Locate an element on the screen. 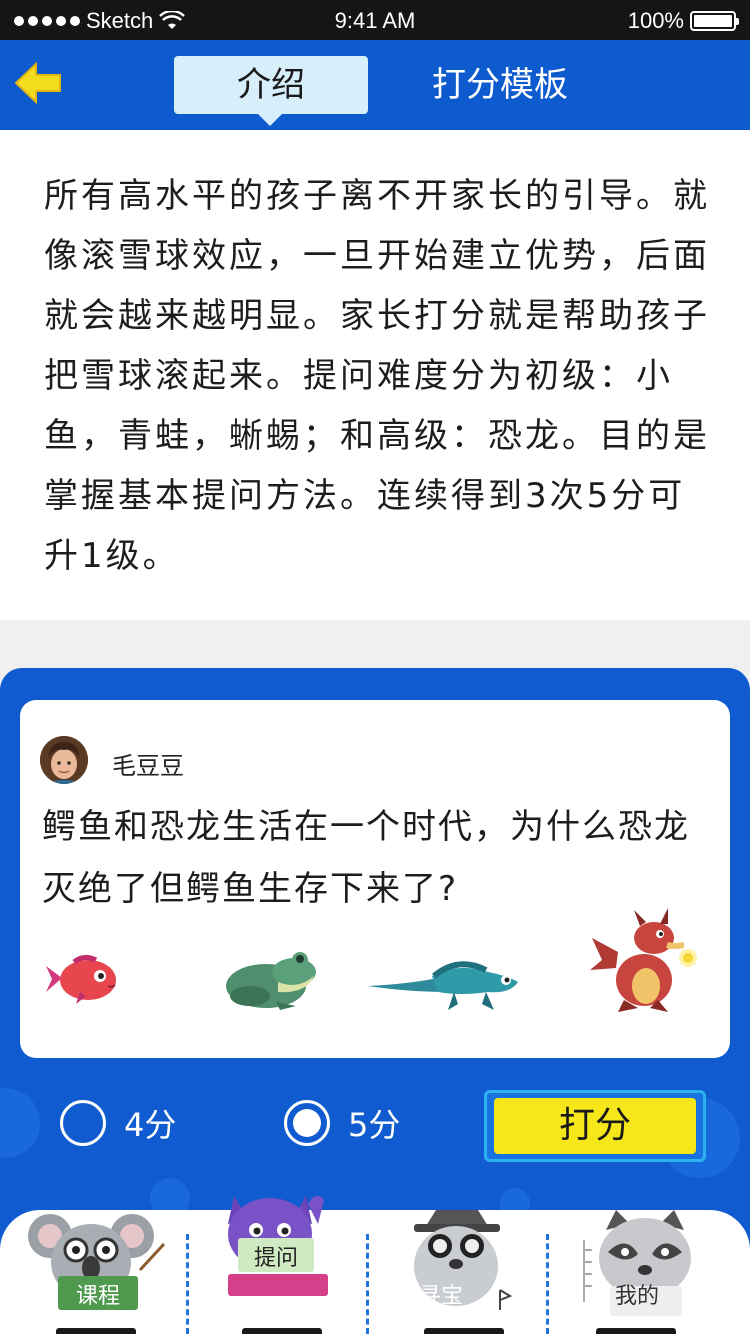 This screenshot has height=1334, width=750. avatar is located at coordinates (64, 760).